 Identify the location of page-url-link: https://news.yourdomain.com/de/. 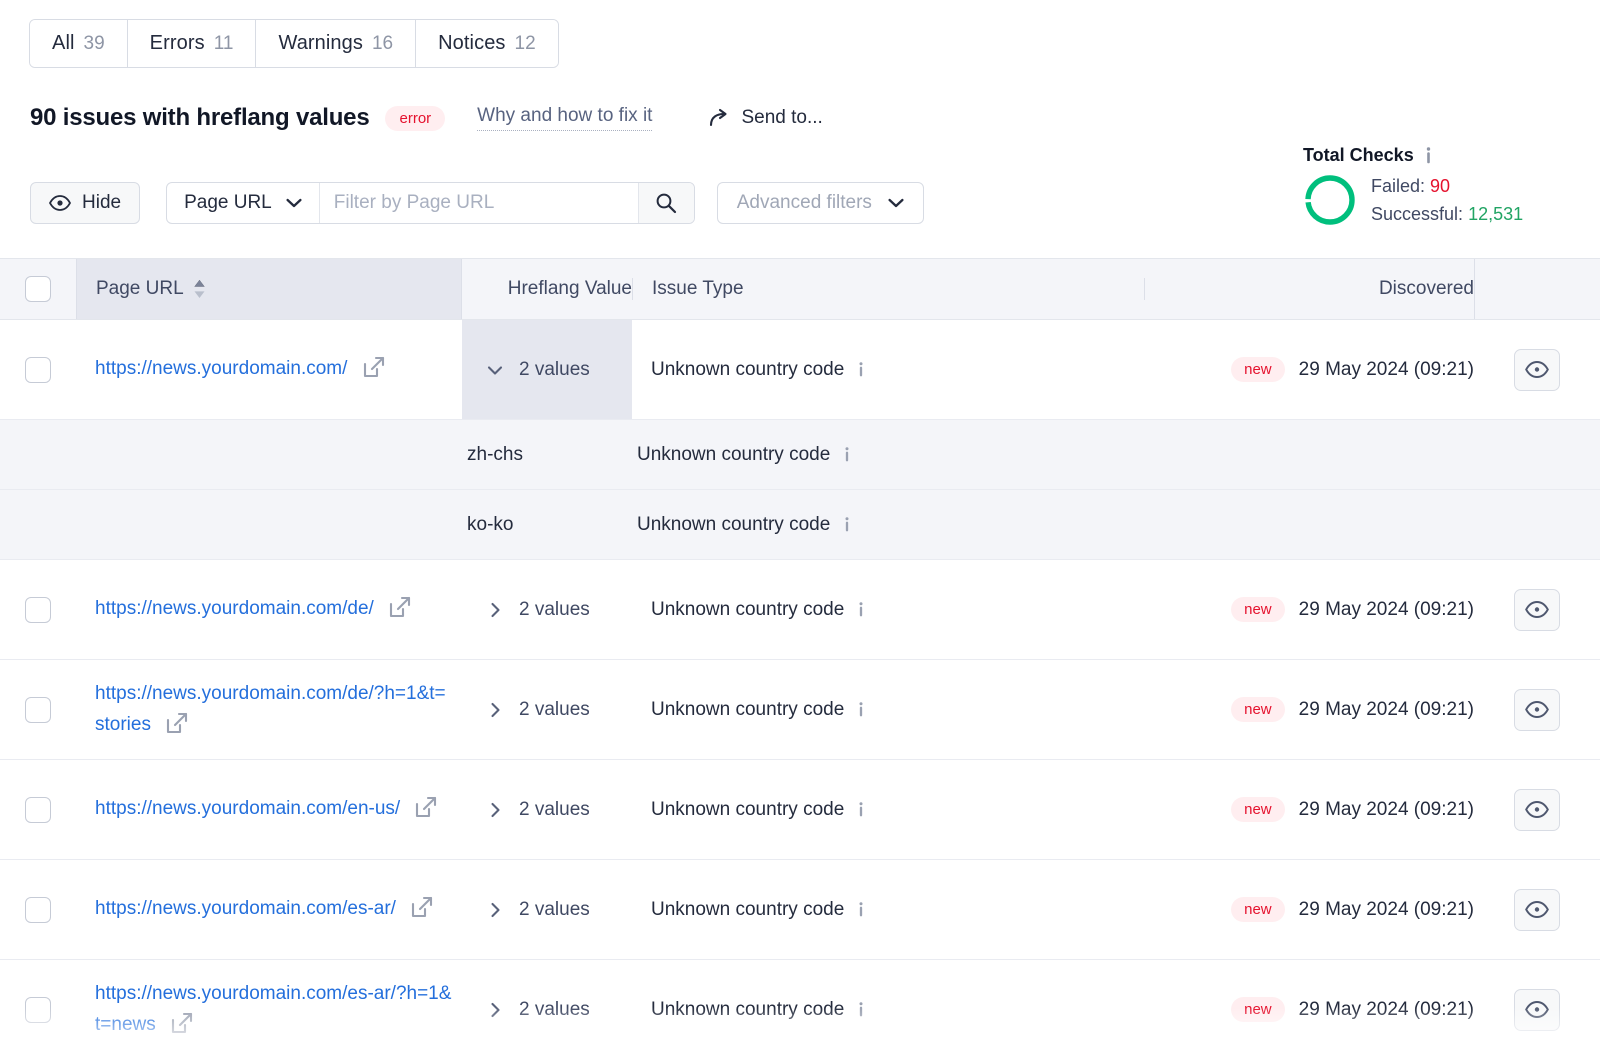
(253, 609).